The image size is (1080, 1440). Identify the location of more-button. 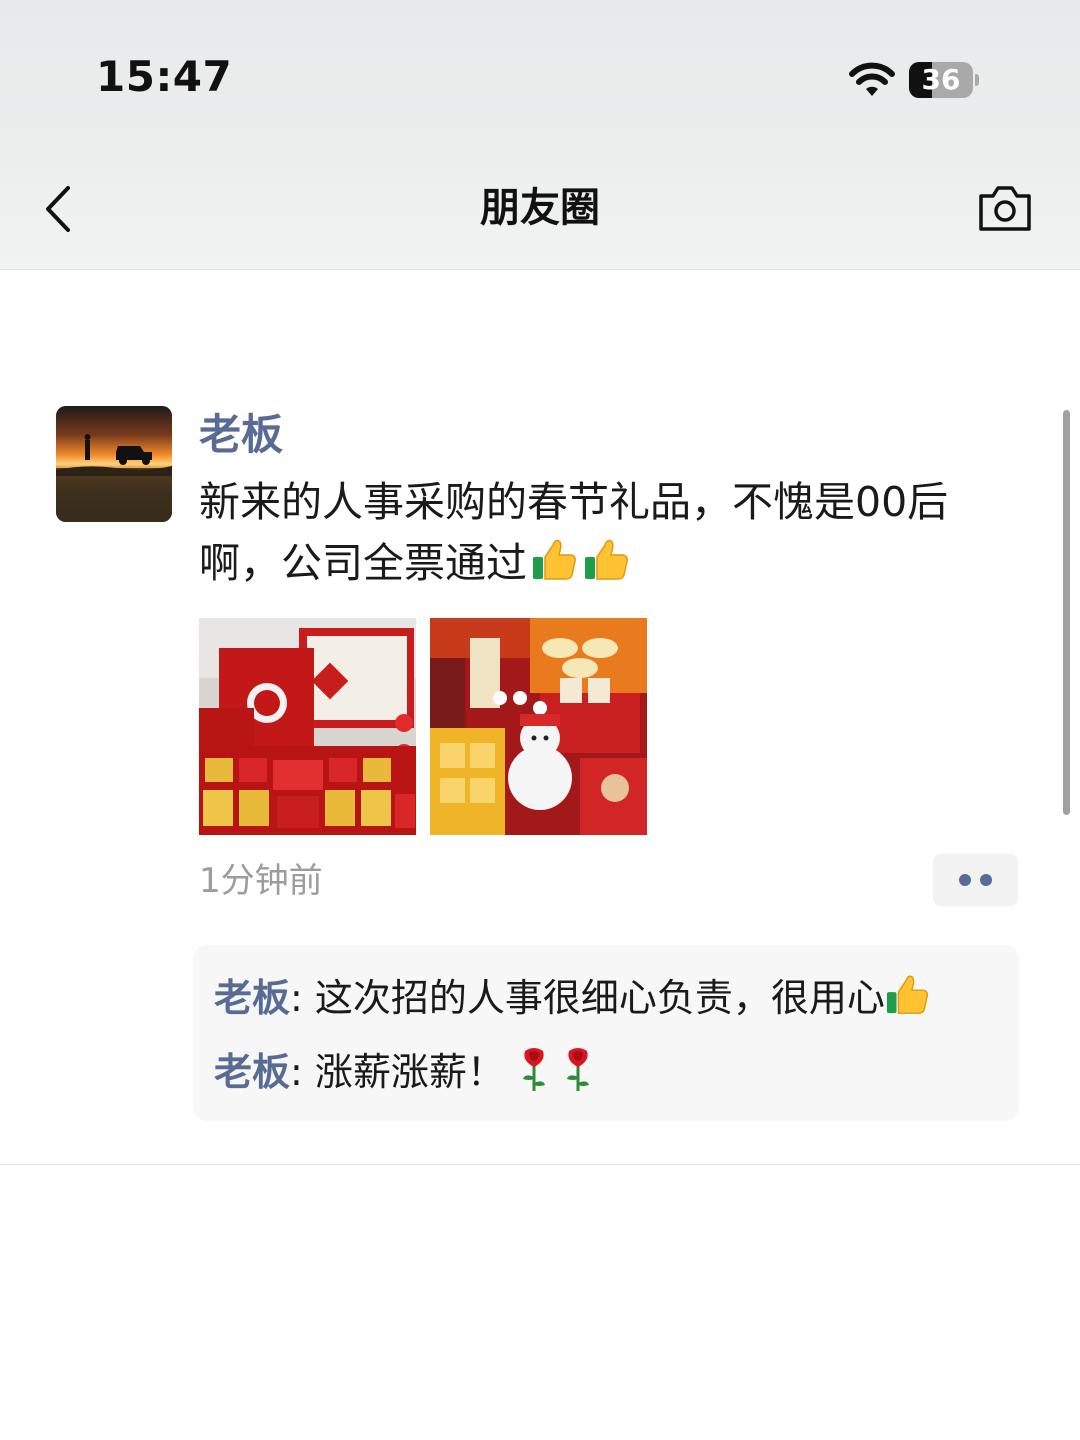
(975, 880).